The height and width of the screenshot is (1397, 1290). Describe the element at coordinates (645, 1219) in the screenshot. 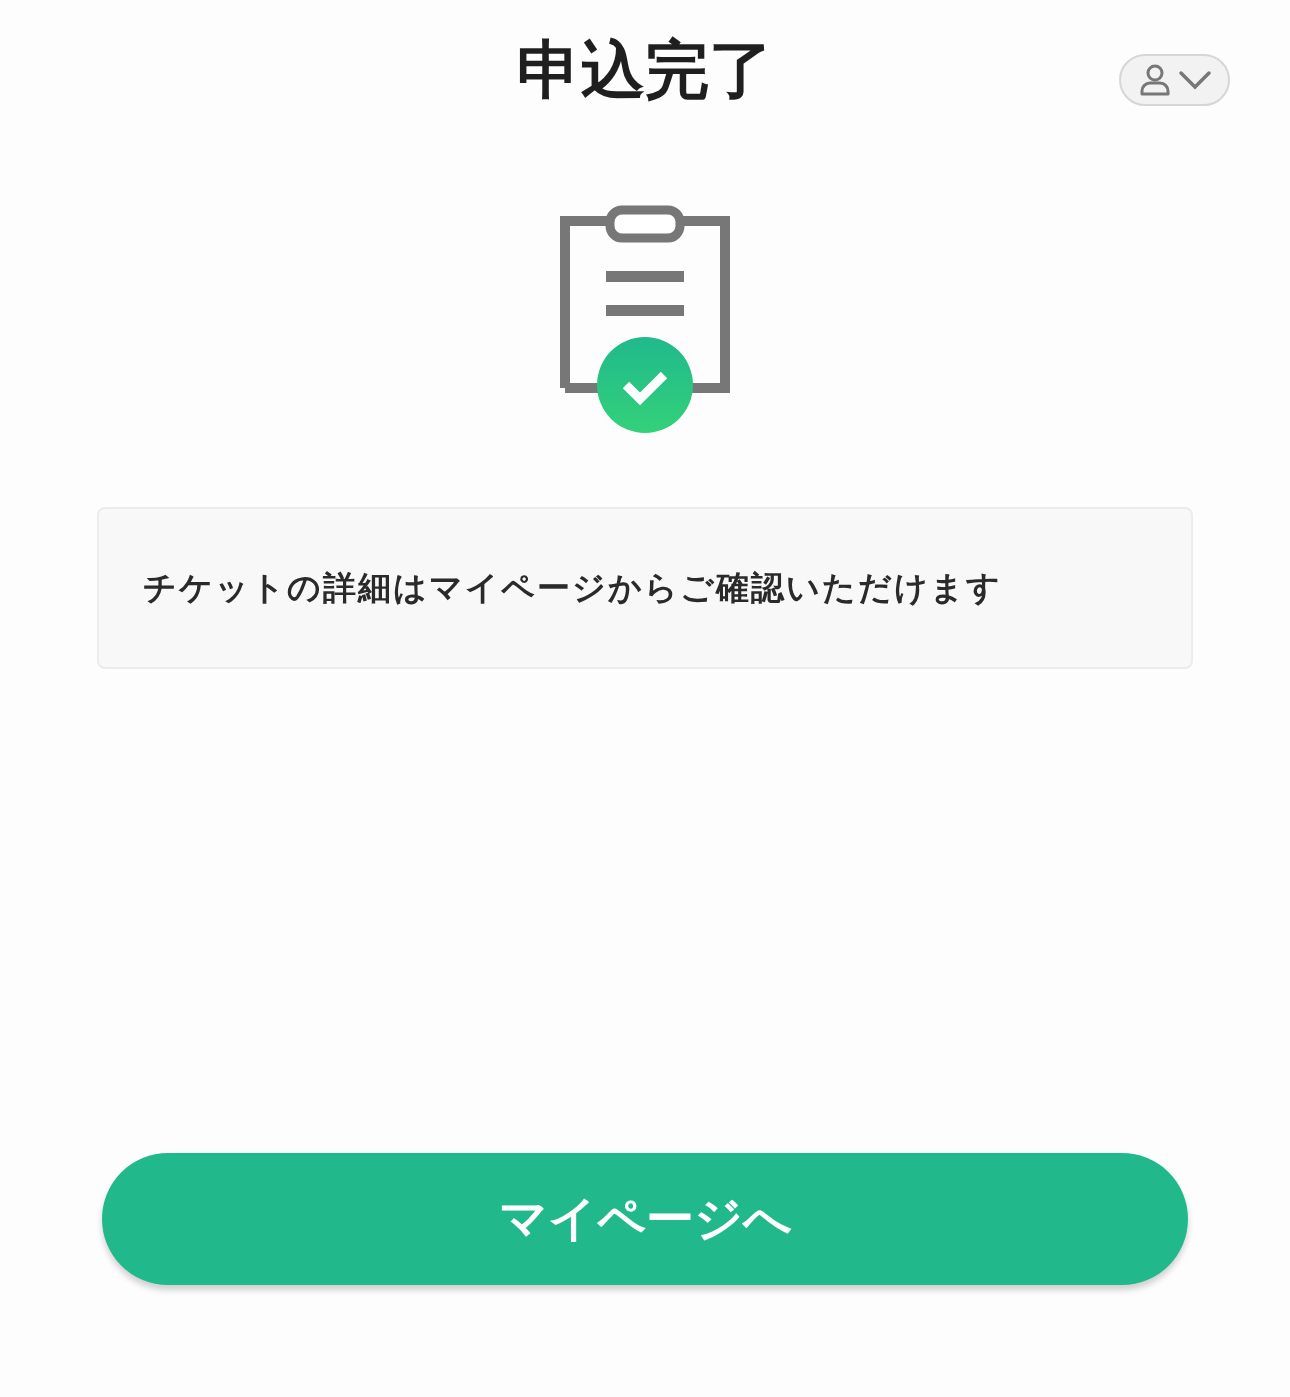

I see `mypage-button: マイページへ` at that location.